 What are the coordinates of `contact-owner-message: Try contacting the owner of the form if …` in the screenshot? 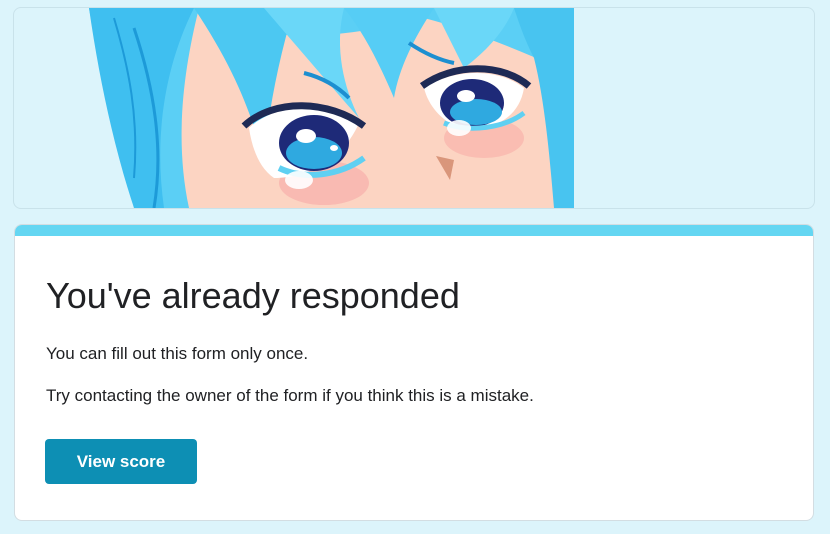 It's located at (290, 395).